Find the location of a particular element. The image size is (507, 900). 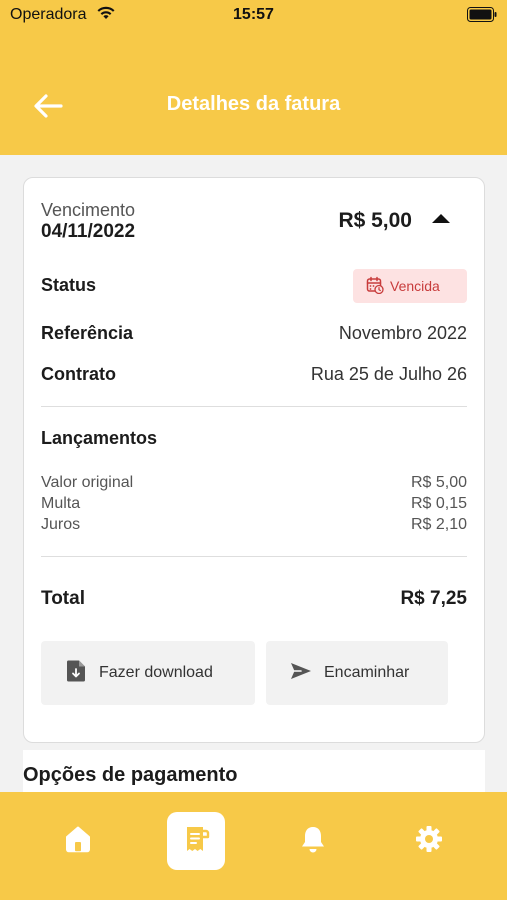

reference-label: Referência is located at coordinates (87, 333).